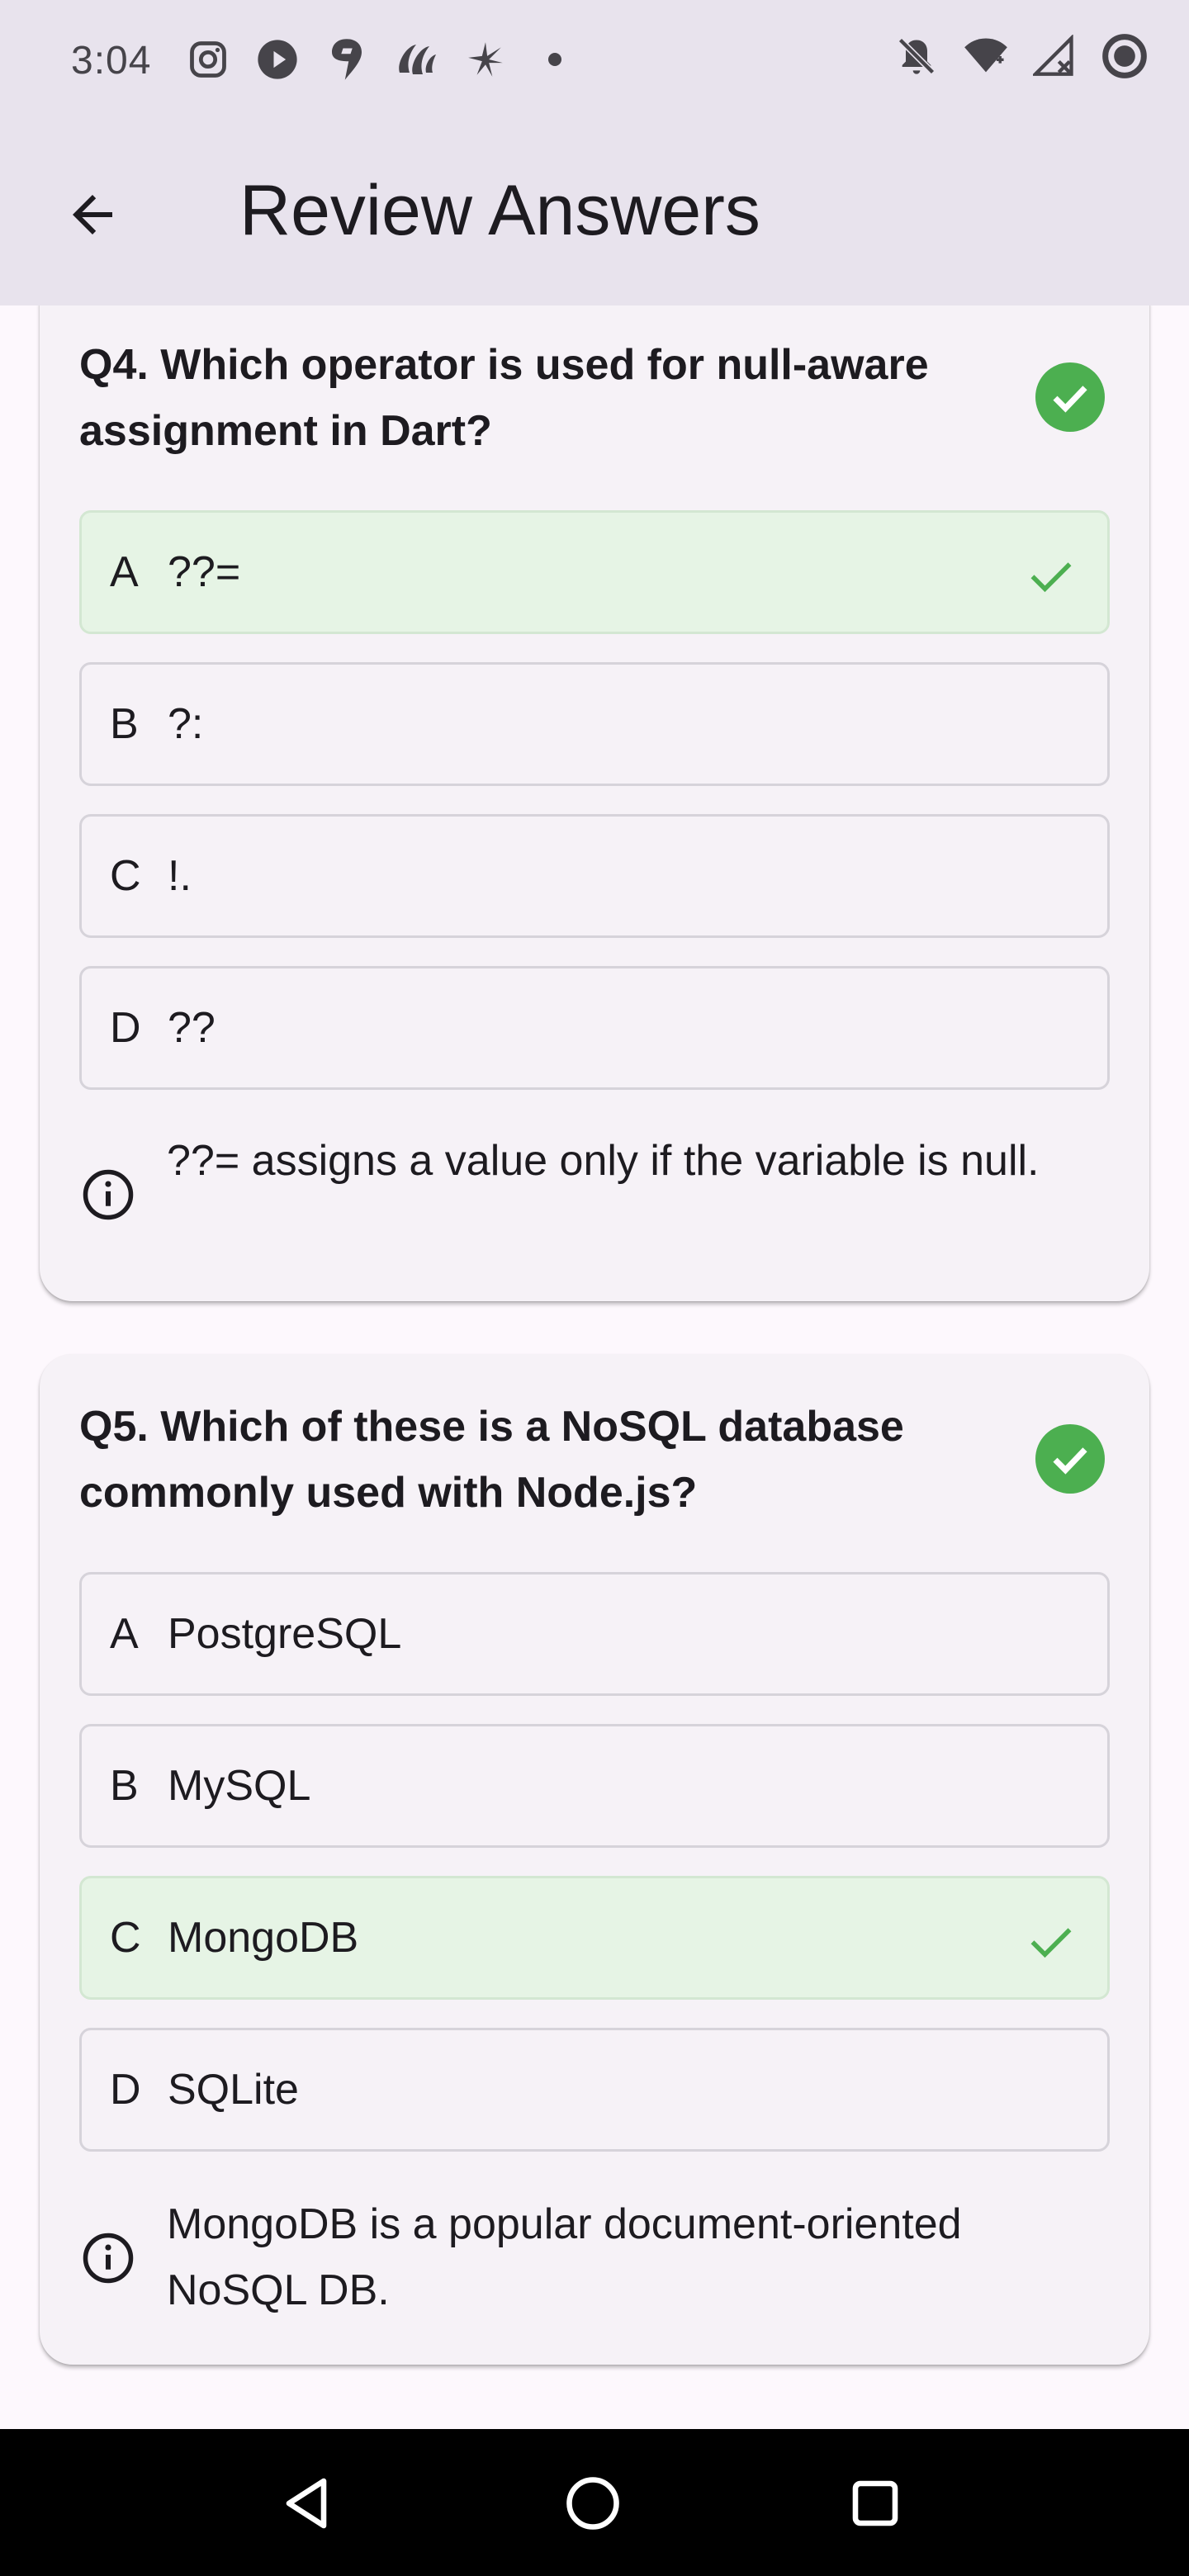 The height and width of the screenshot is (2576, 1189). Describe the element at coordinates (499, 210) in the screenshot. I see `page-title: Review Answers` at that location.